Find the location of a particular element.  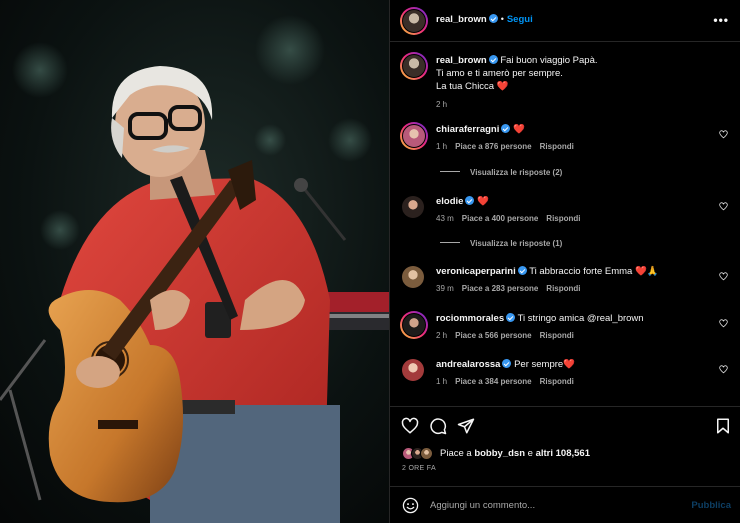

caption-line-1: Fai buon viaggio Papà. is located at coordinates (549, 60).